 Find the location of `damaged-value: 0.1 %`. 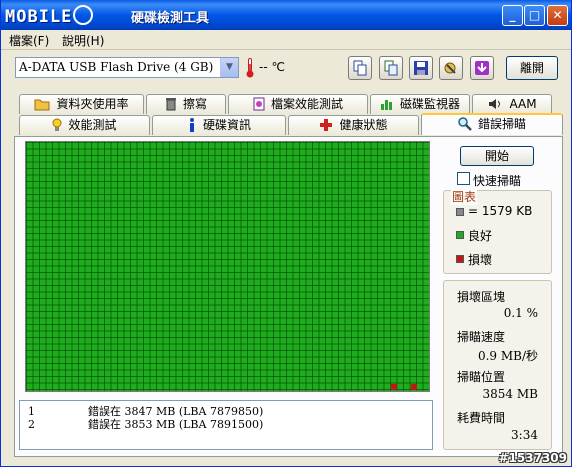

damaged-value: 0.1 % is located at coordinates (520, 313).